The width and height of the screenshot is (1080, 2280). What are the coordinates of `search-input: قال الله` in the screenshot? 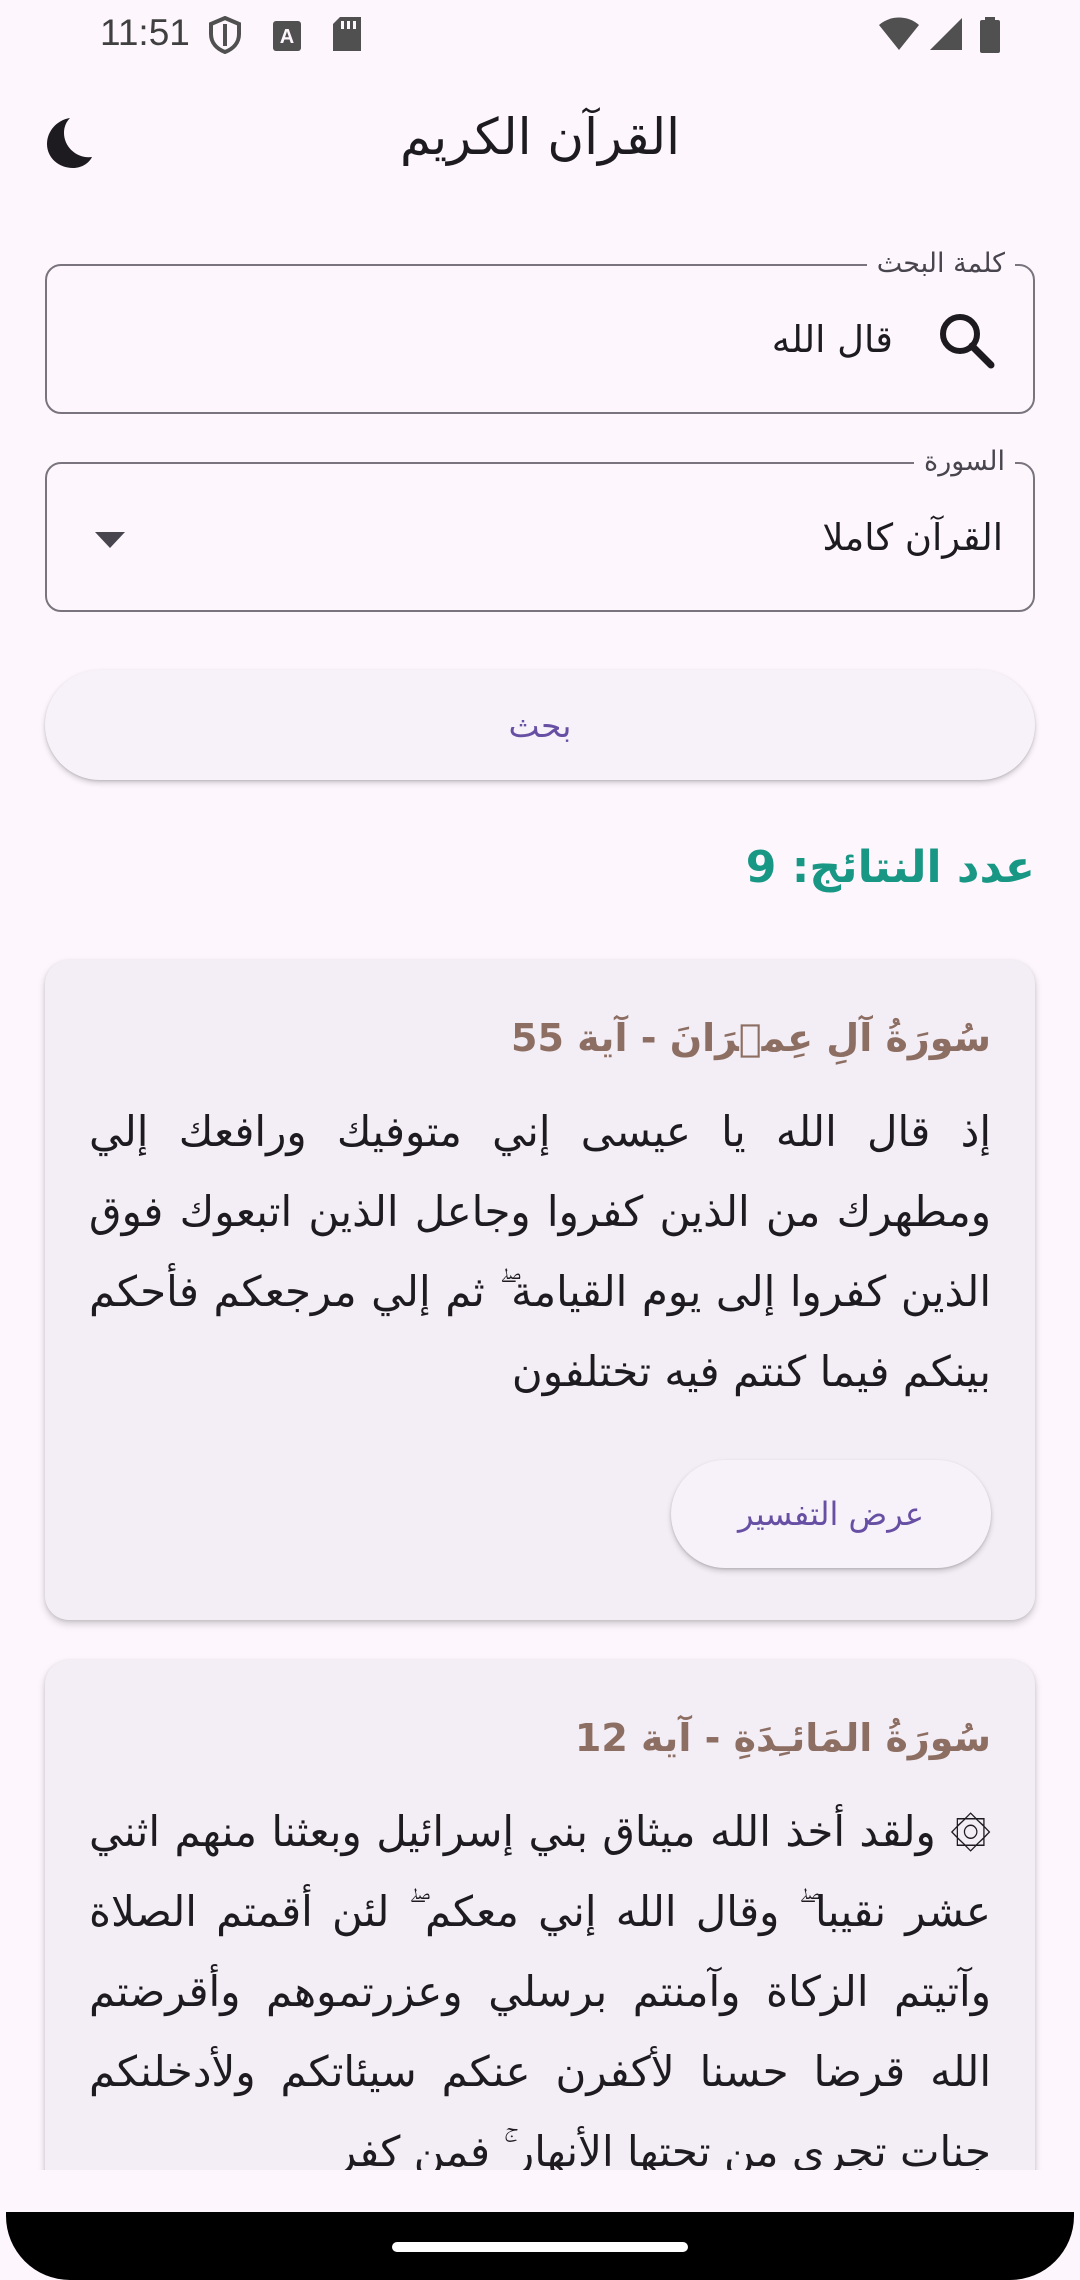 It's located at (832, 339).